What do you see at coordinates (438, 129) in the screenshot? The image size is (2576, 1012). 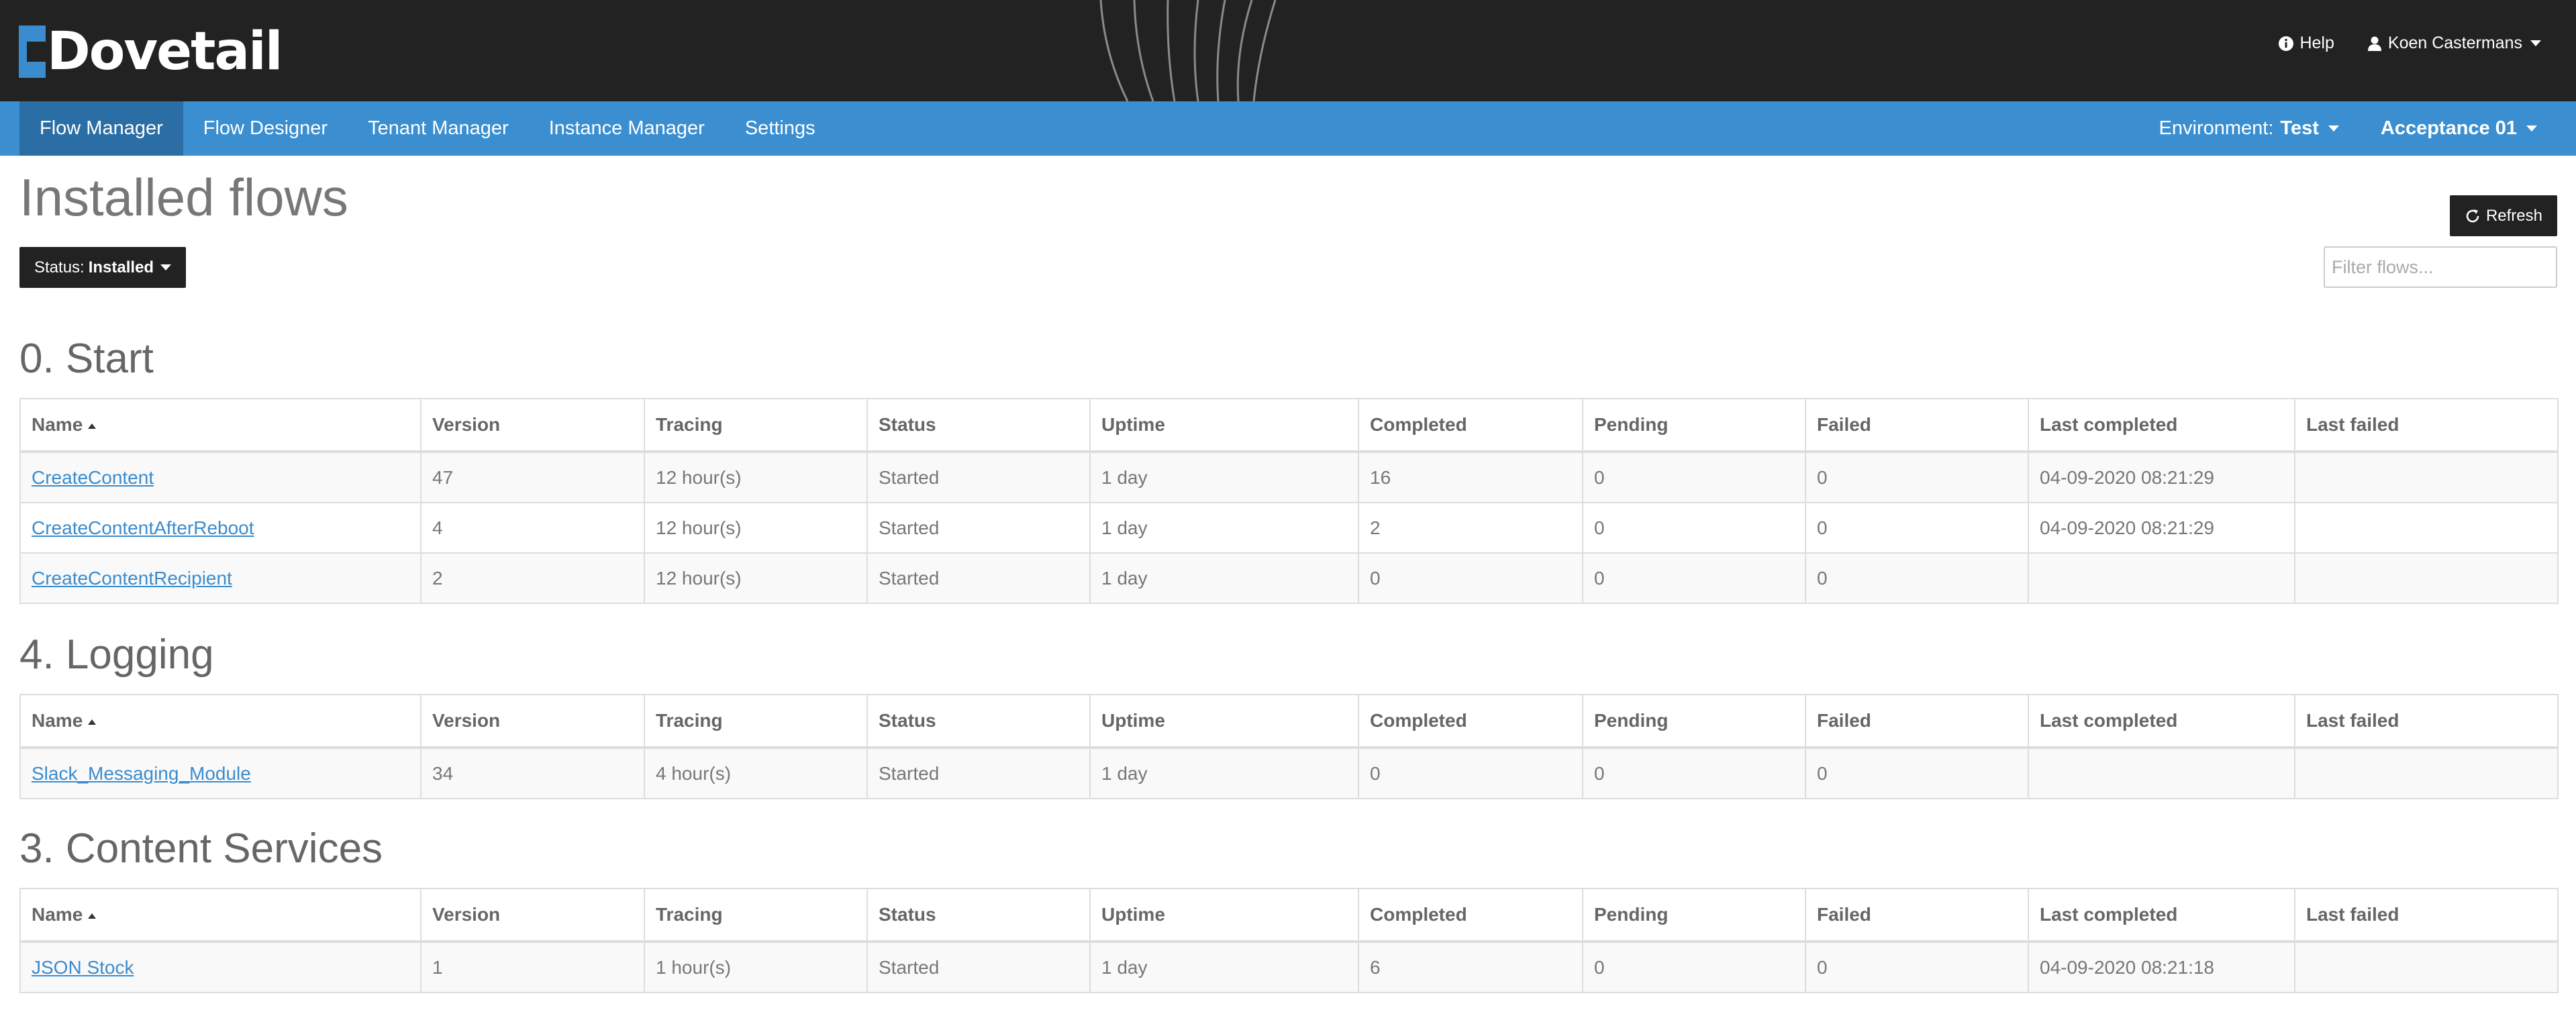 I see `nav-item-tenant-manager: Tenant Manager` at bounding box center [438, 129].